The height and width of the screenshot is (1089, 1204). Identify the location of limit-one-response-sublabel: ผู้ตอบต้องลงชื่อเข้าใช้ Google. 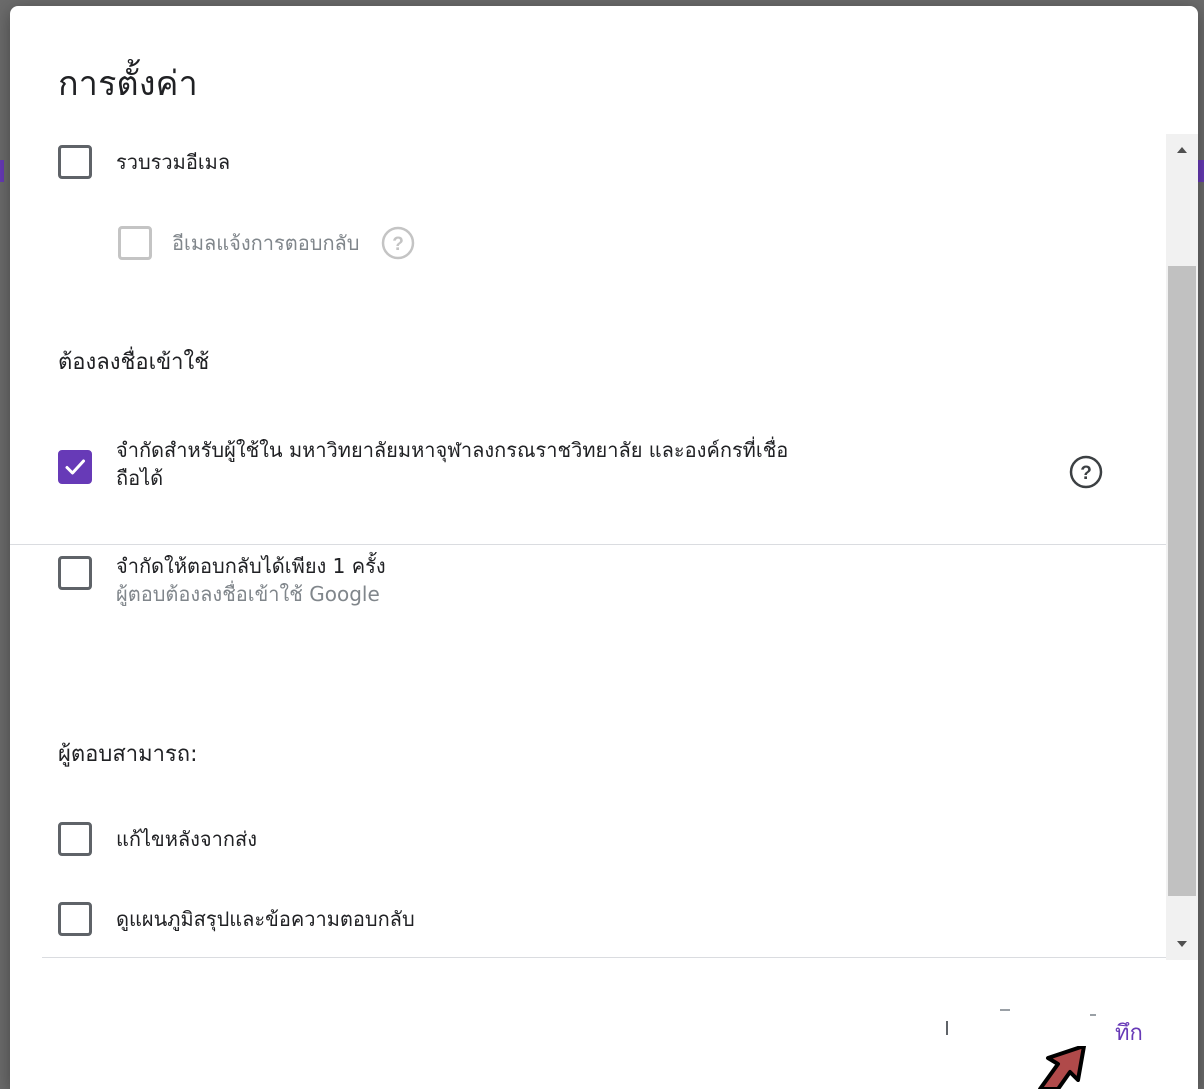
(248, 594).